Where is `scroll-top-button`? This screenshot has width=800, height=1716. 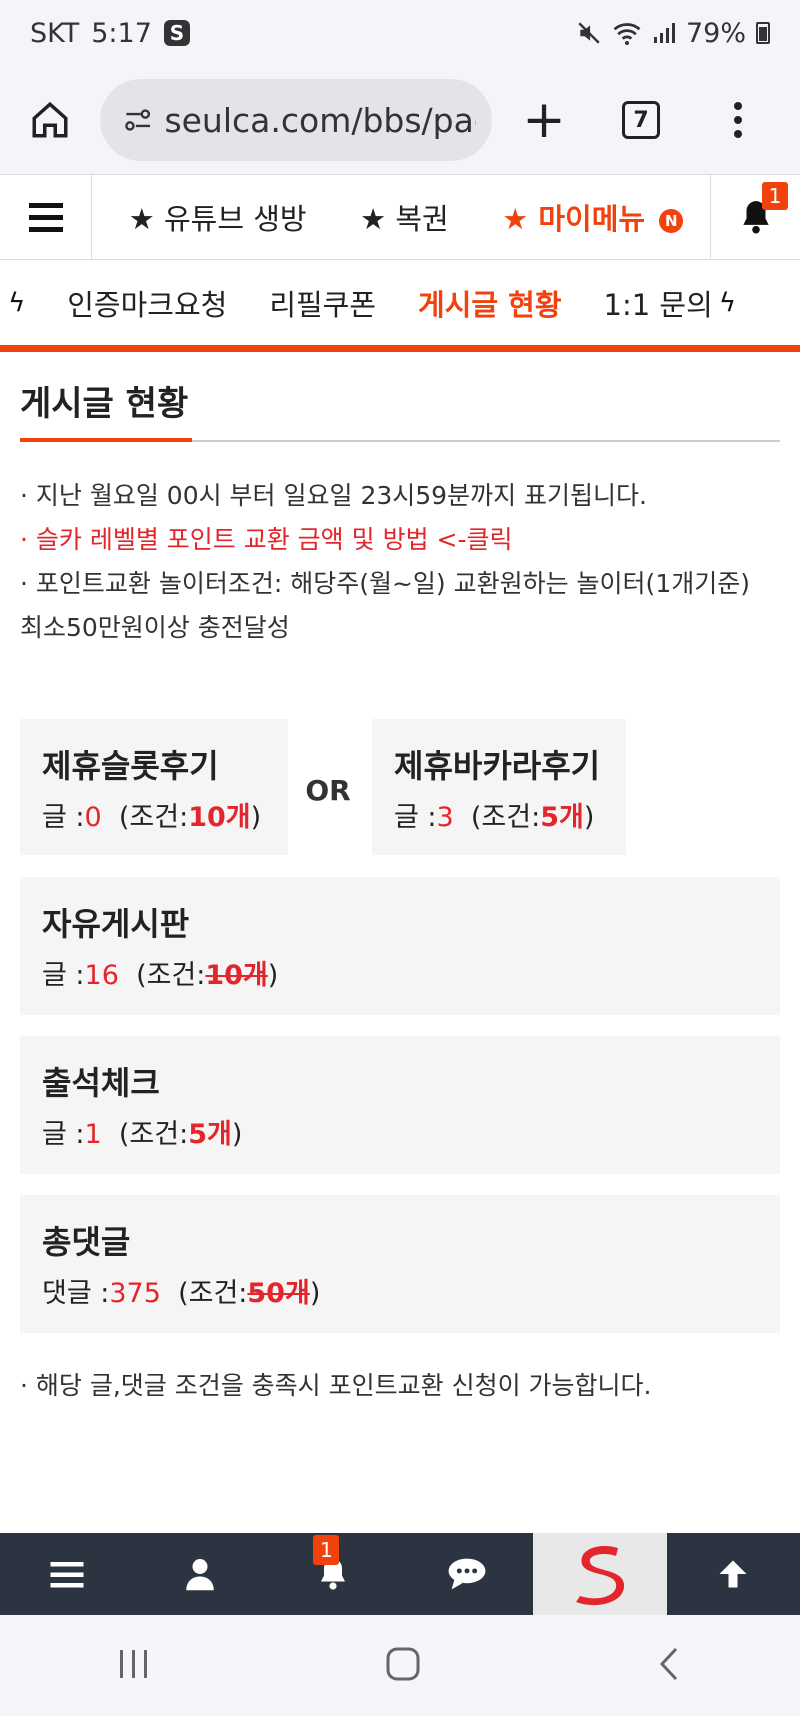
scroll-top-button is located at coordinates (733, 1574).